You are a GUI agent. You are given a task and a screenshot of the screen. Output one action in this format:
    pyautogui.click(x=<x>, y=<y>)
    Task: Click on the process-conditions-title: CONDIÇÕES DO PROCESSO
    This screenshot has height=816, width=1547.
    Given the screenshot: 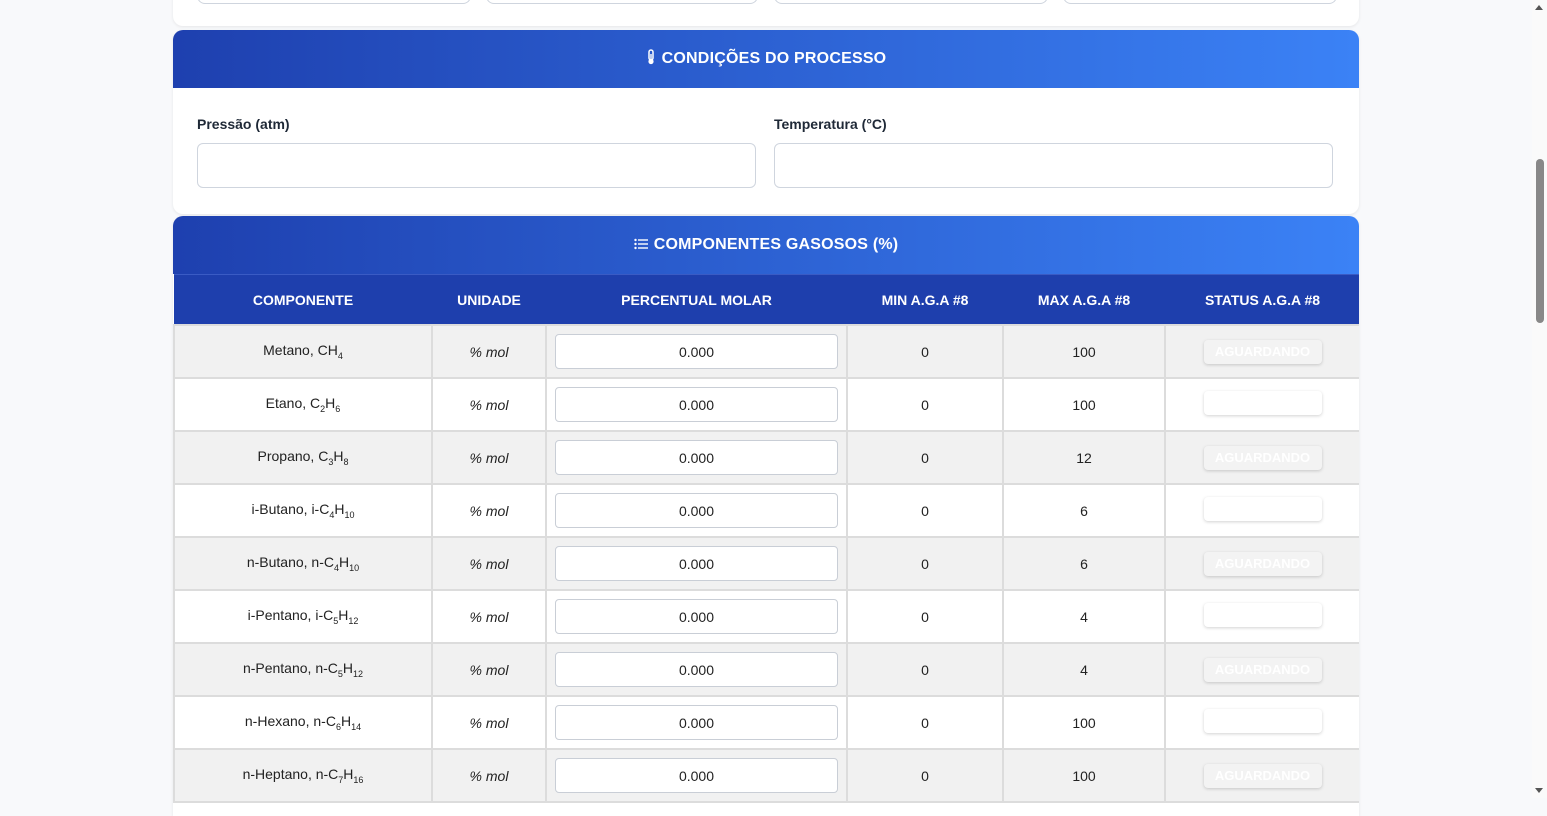 What is the action you would take?
    pyautogui.click(x=774, y=58)
    